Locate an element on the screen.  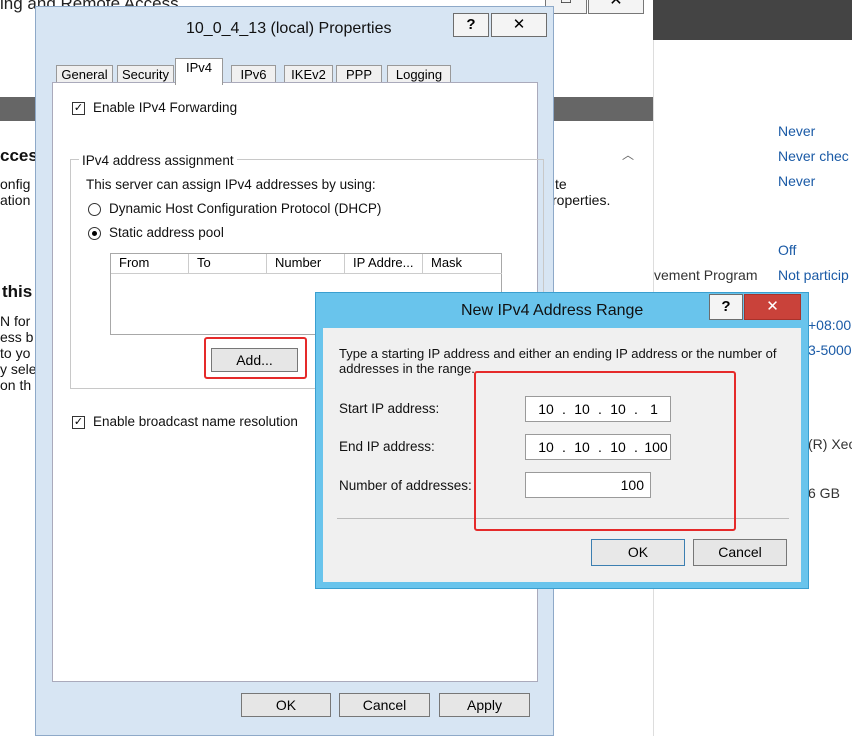
column-header-number: Number is located at coordinates (306, 264).